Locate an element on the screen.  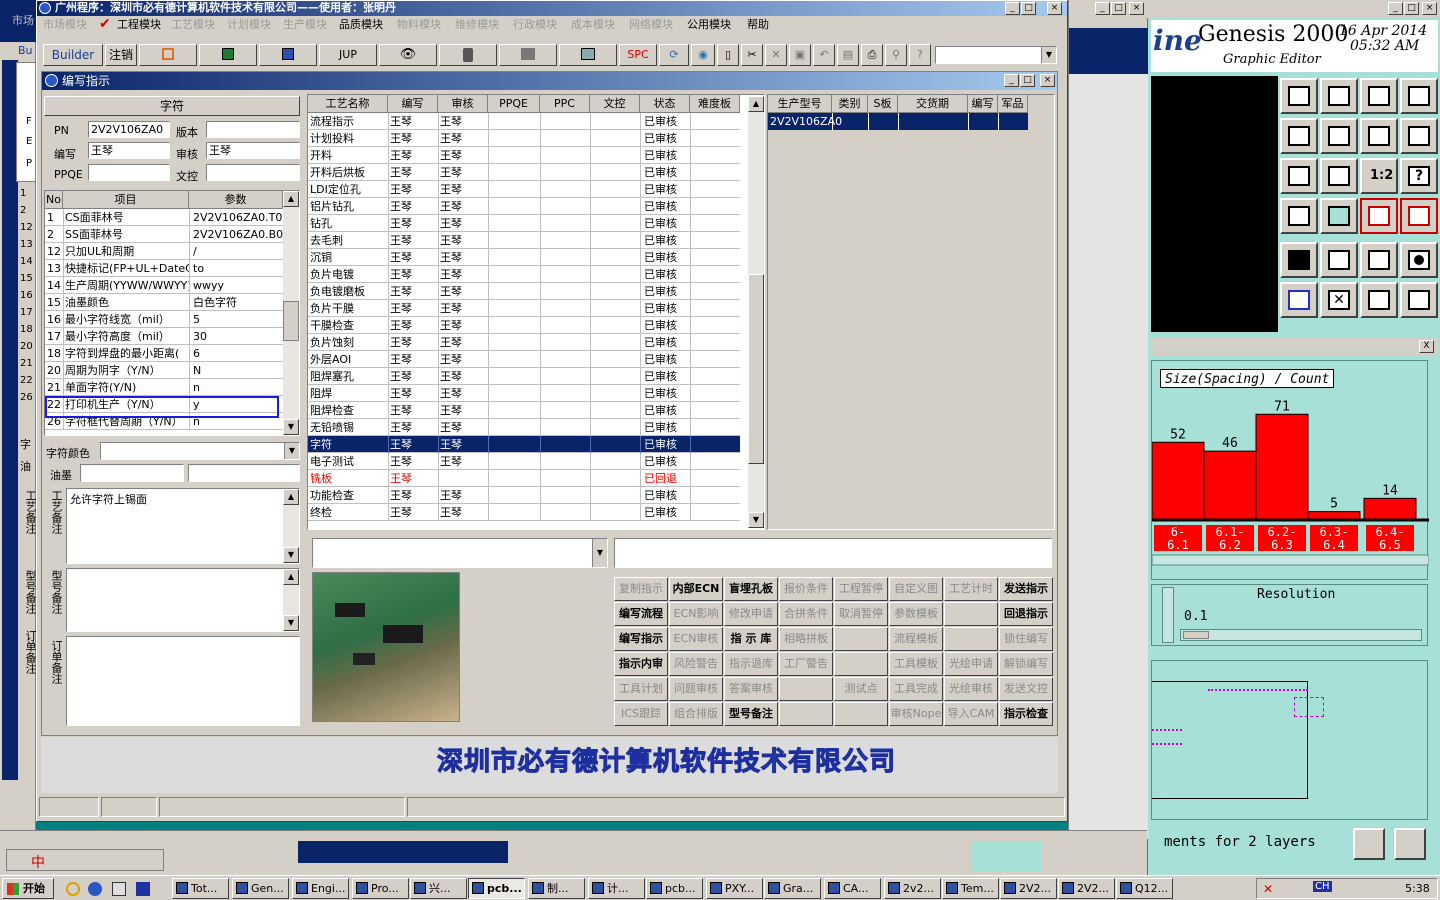
action-button-6: 工艺计时 is located at coordinates (971, 589).